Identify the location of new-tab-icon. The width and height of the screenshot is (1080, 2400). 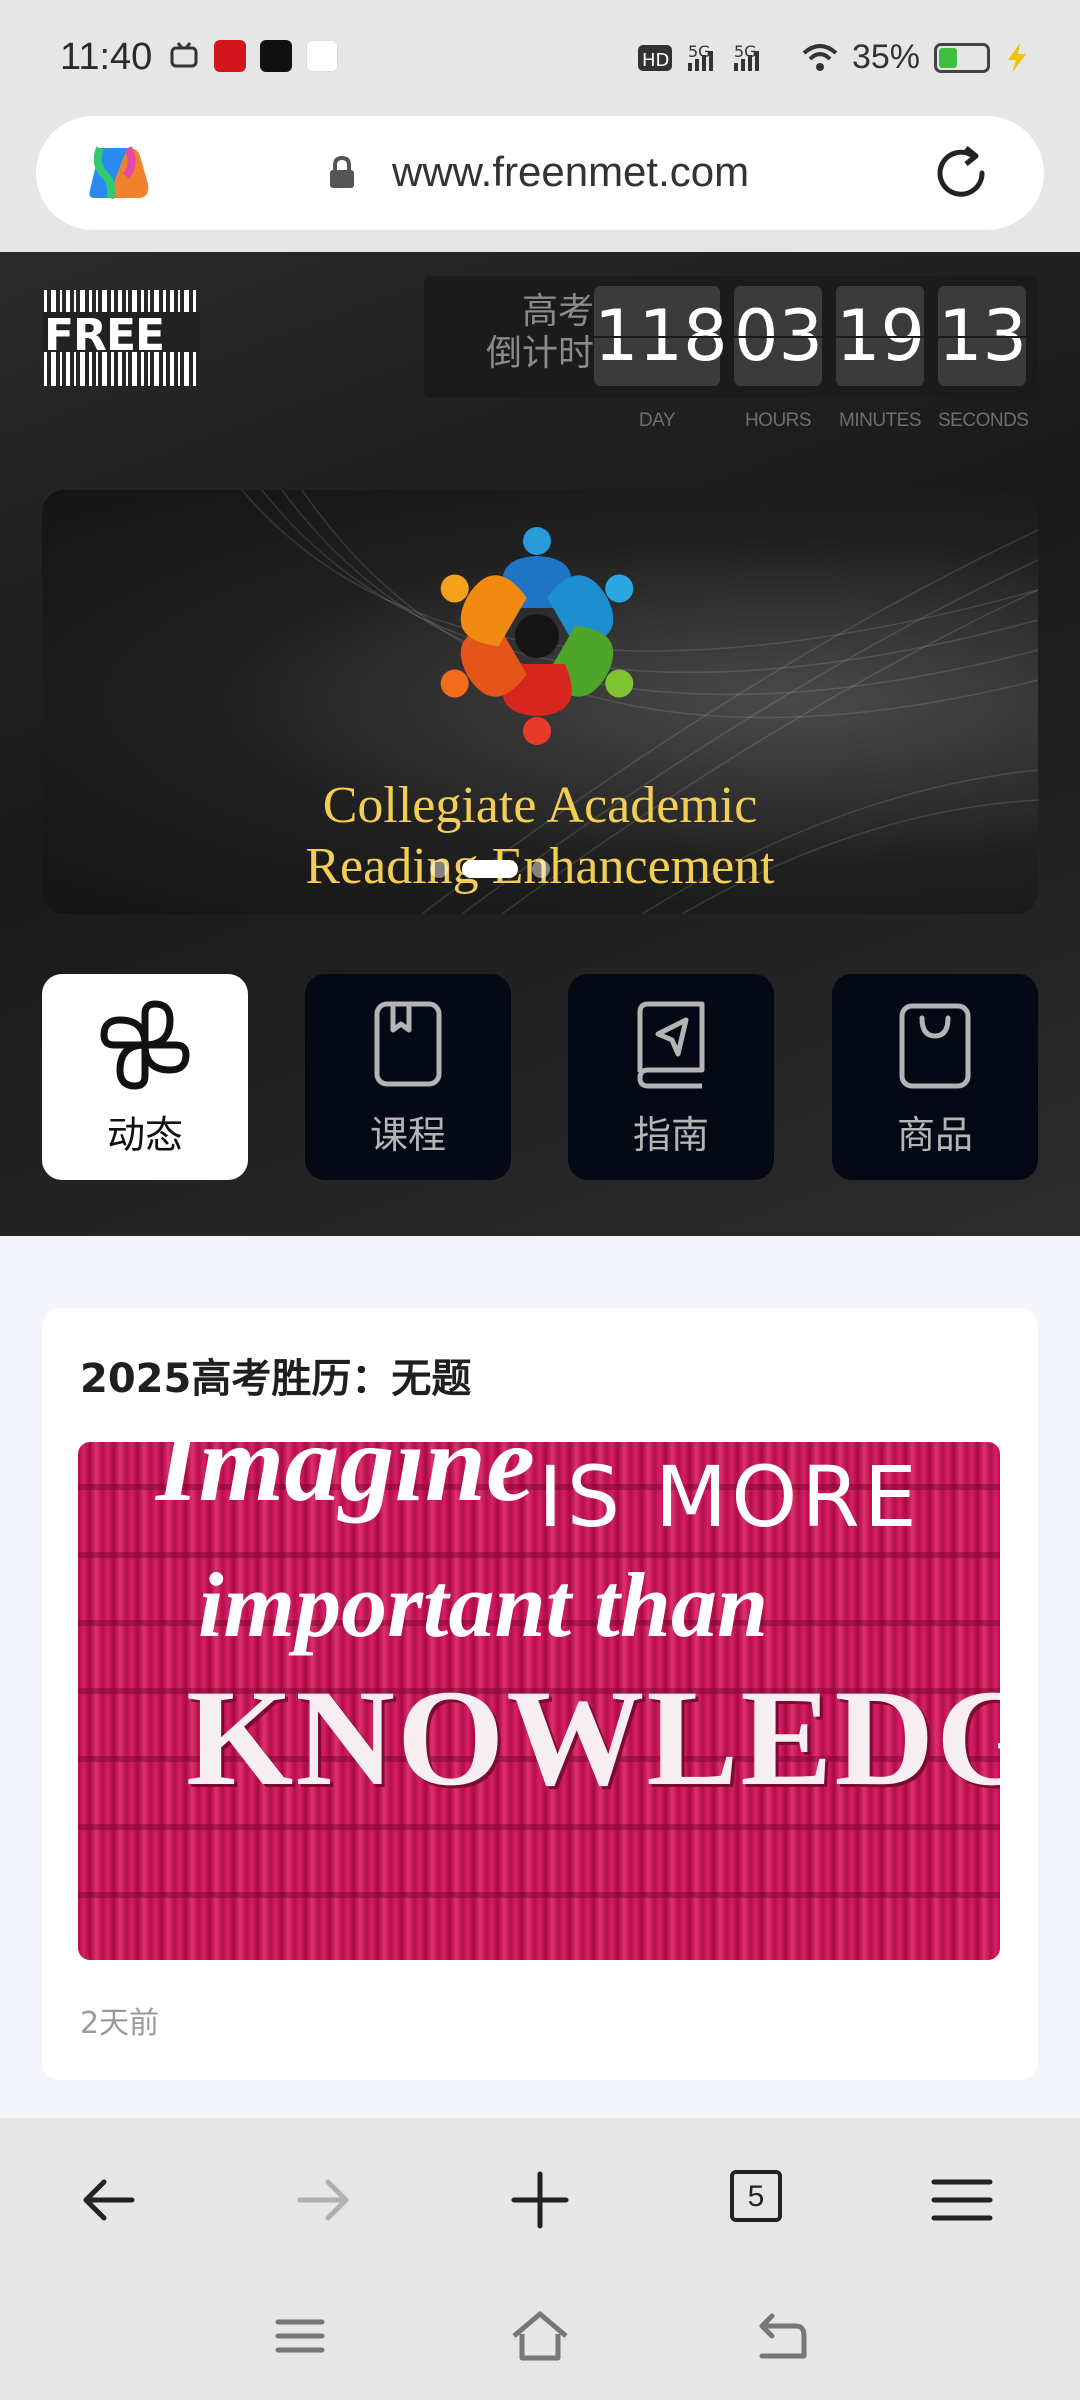
(540, 2200).